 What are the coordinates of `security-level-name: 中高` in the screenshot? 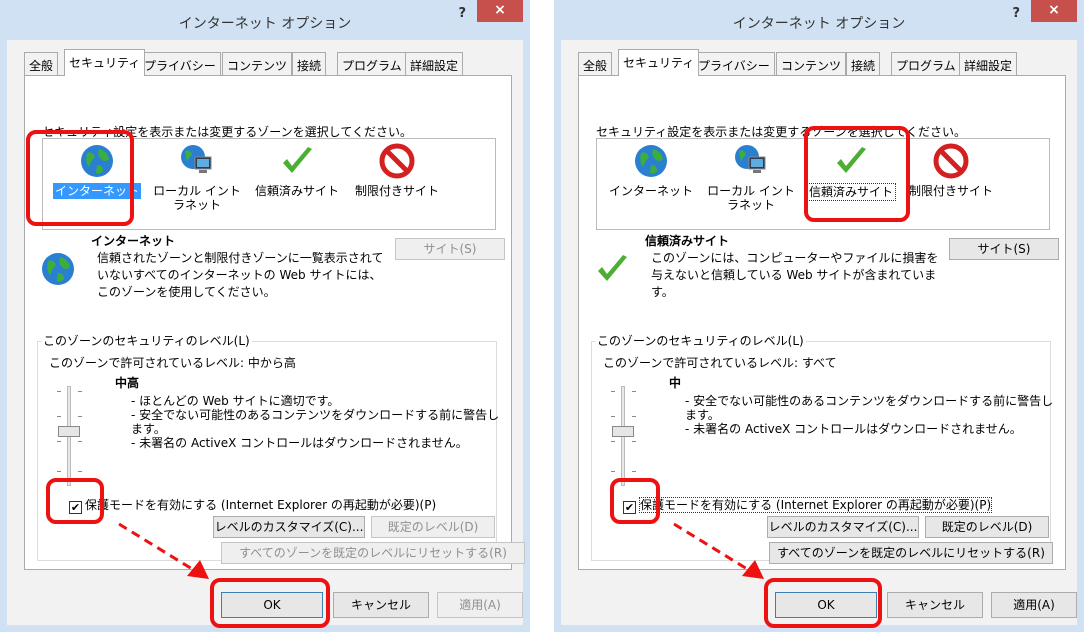 It's located at (127, 383).